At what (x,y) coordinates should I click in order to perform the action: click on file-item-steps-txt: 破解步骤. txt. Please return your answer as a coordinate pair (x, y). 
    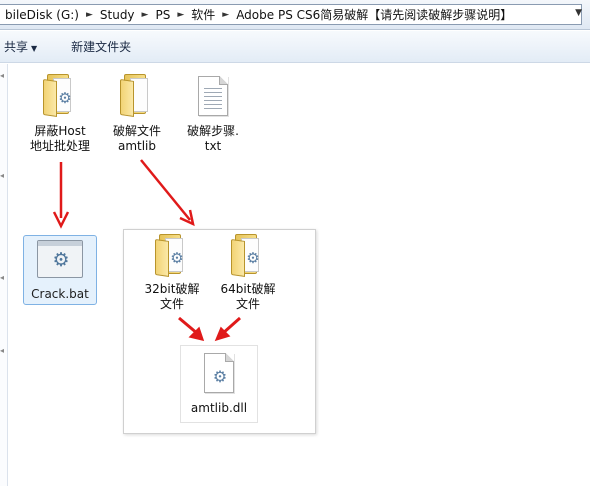
    Looking at the image, I should click on (213, 115).